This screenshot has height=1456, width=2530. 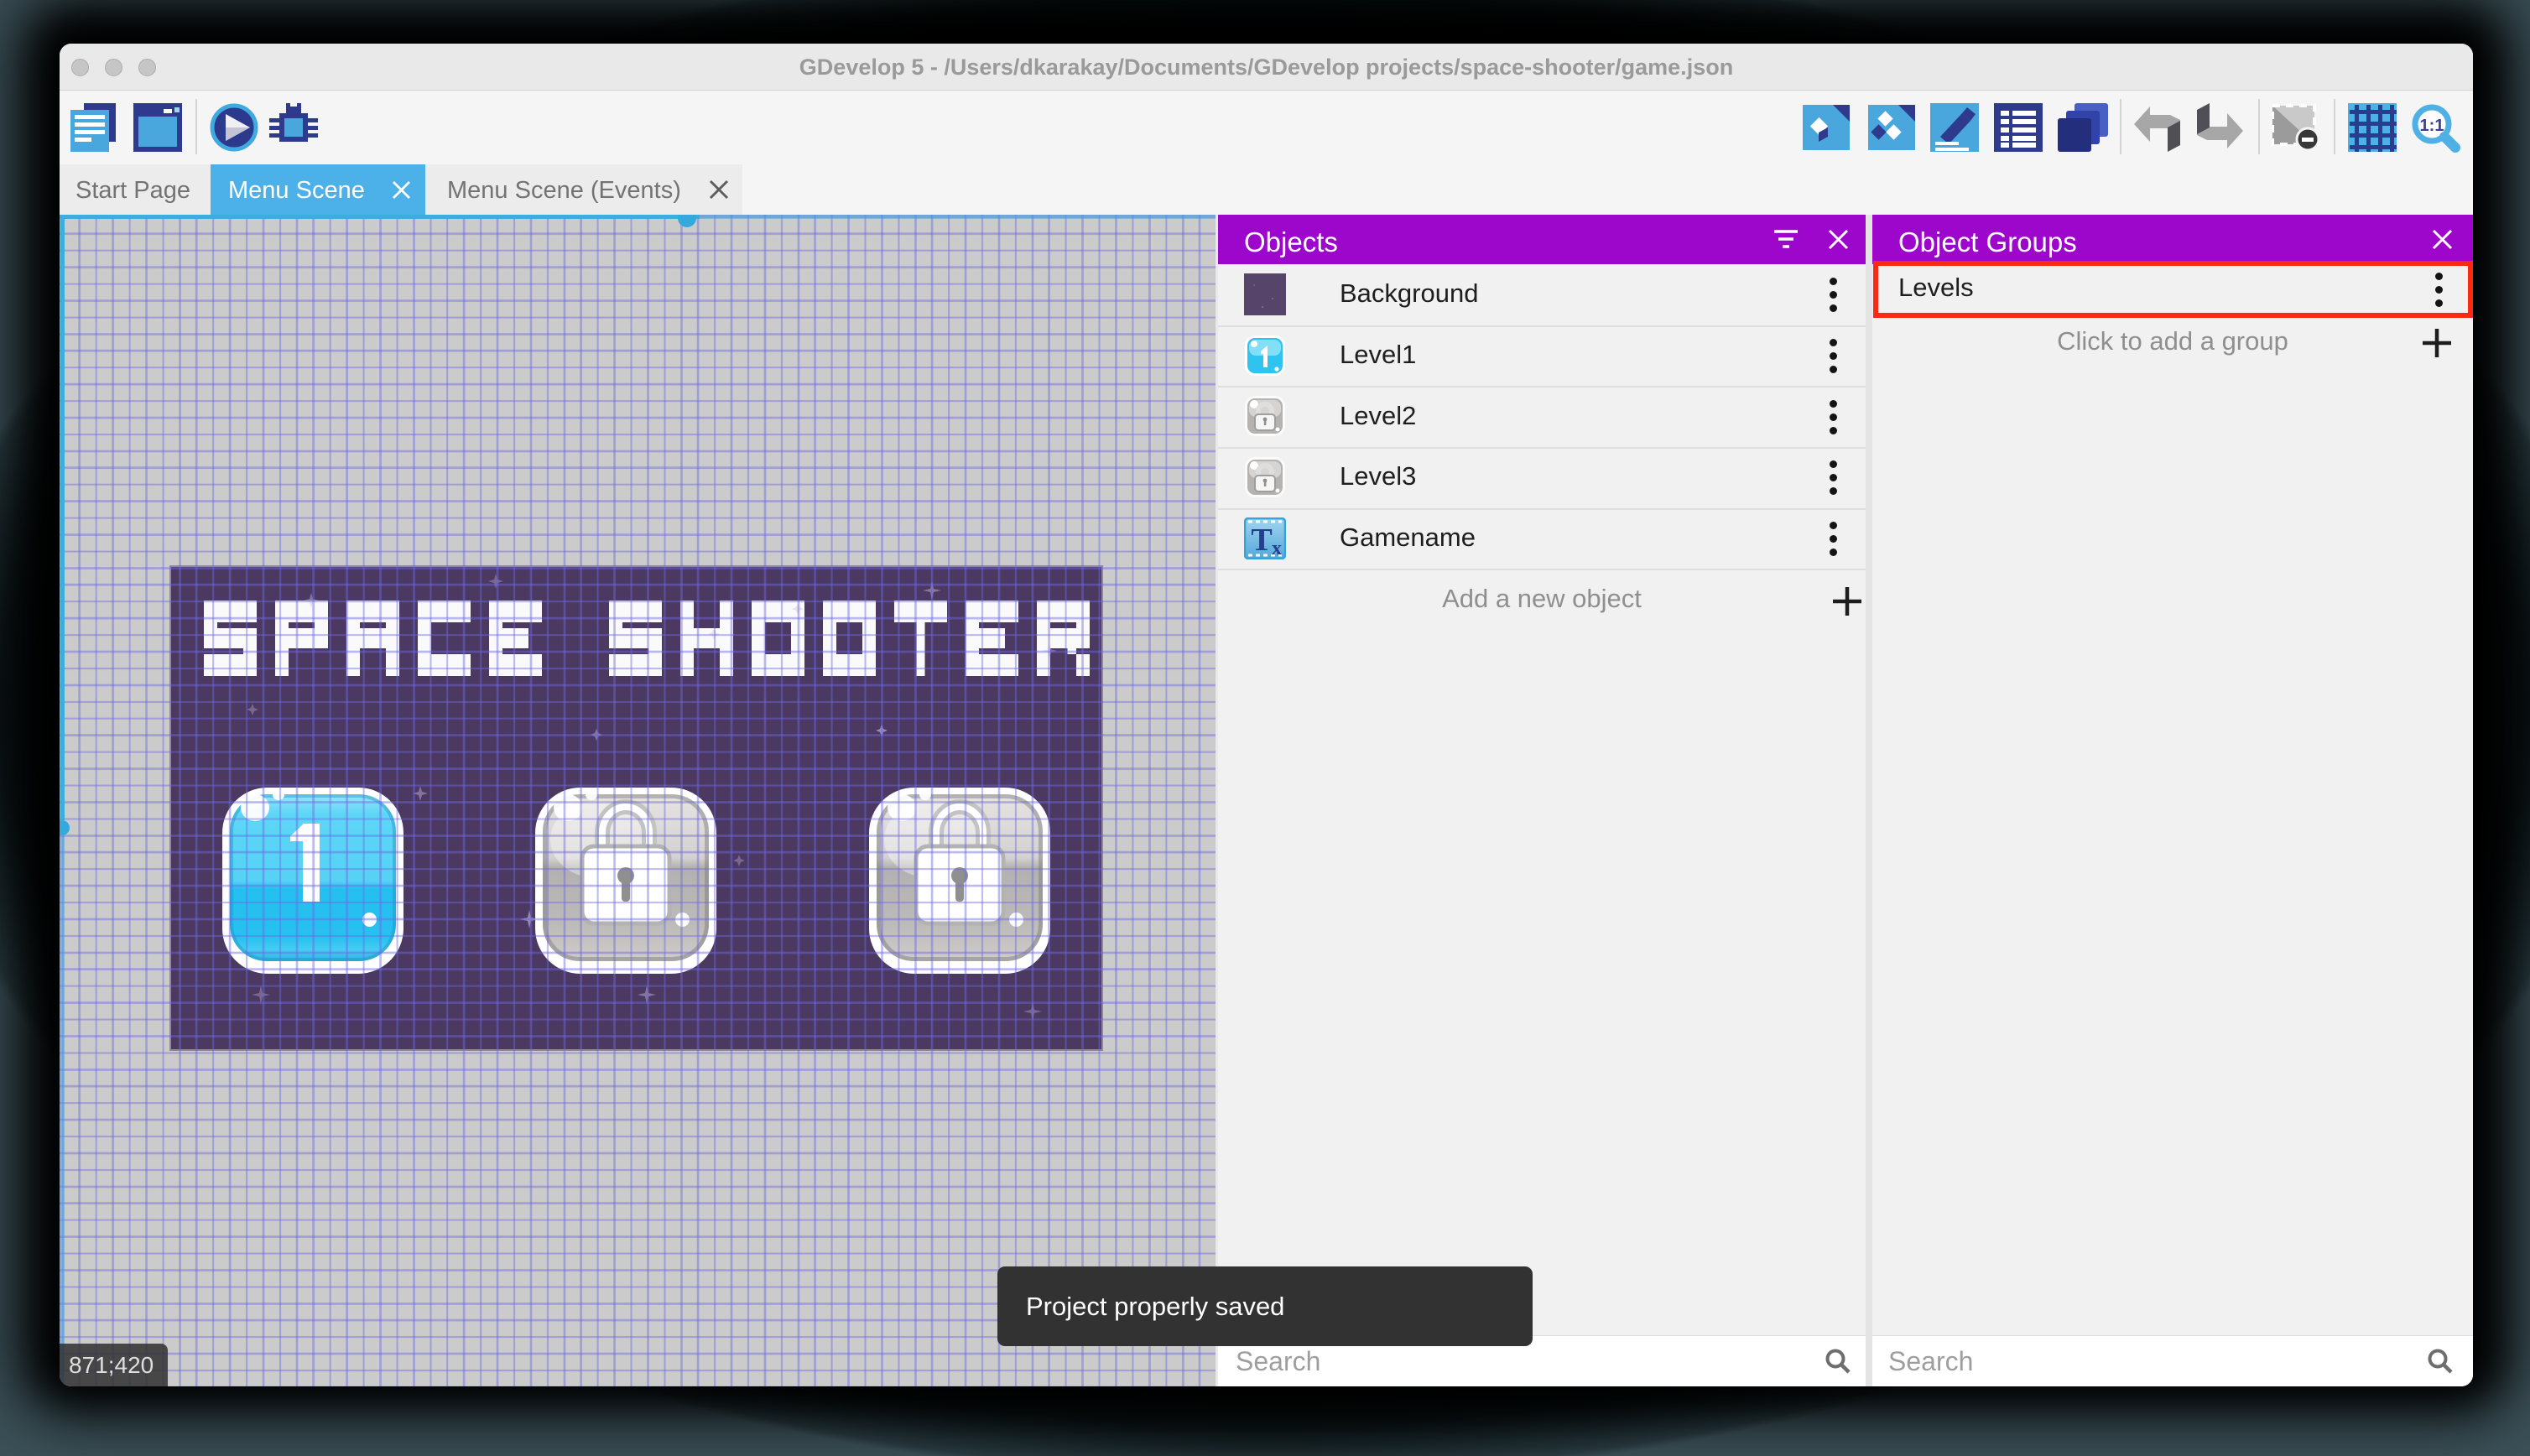 What do you see at coordinates (1261, 541) in the screenshot?
I see `svg-text: T` at bounding box center [1261, 541].